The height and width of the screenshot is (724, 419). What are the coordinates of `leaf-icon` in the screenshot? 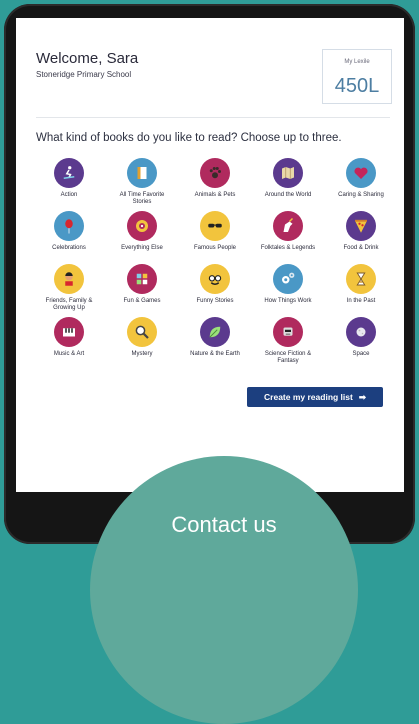 It's located at (215, 332).